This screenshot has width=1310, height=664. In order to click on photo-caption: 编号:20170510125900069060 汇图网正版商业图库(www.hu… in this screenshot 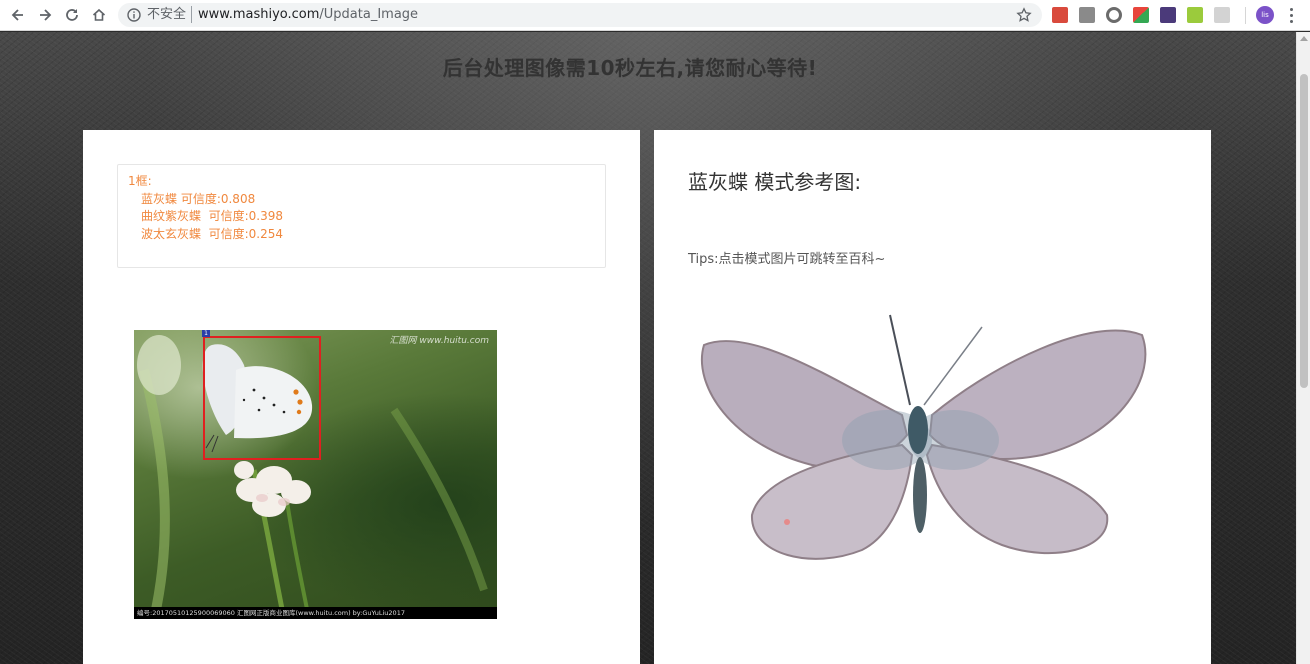, I will do `click(315, 613)`.